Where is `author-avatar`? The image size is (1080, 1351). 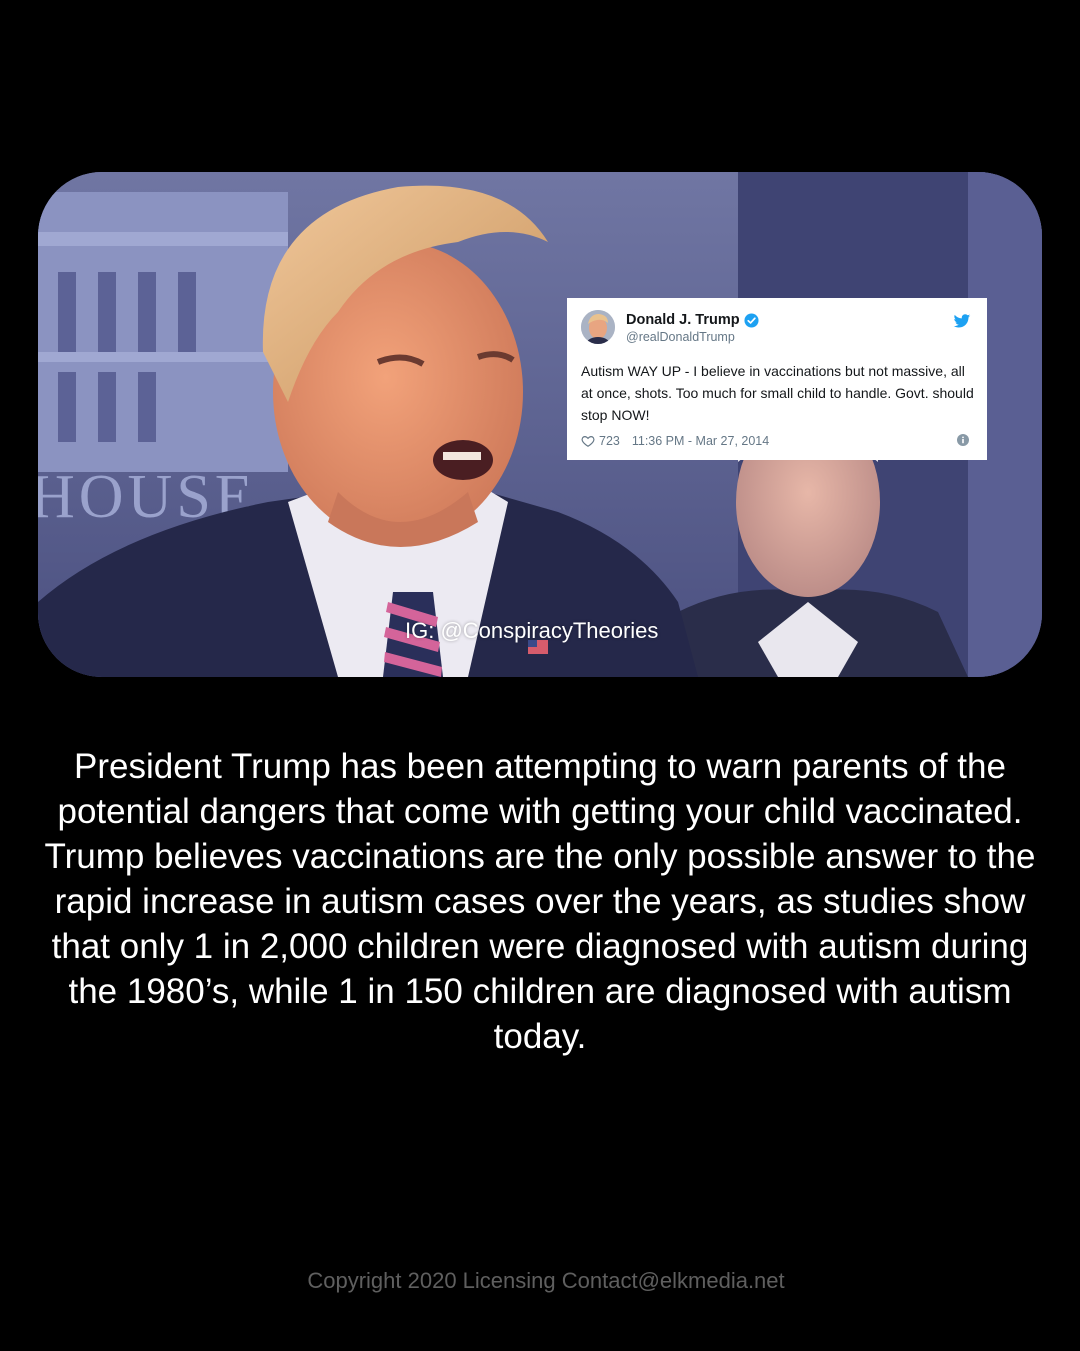 author-avatar is located at coordinates (598, 327).